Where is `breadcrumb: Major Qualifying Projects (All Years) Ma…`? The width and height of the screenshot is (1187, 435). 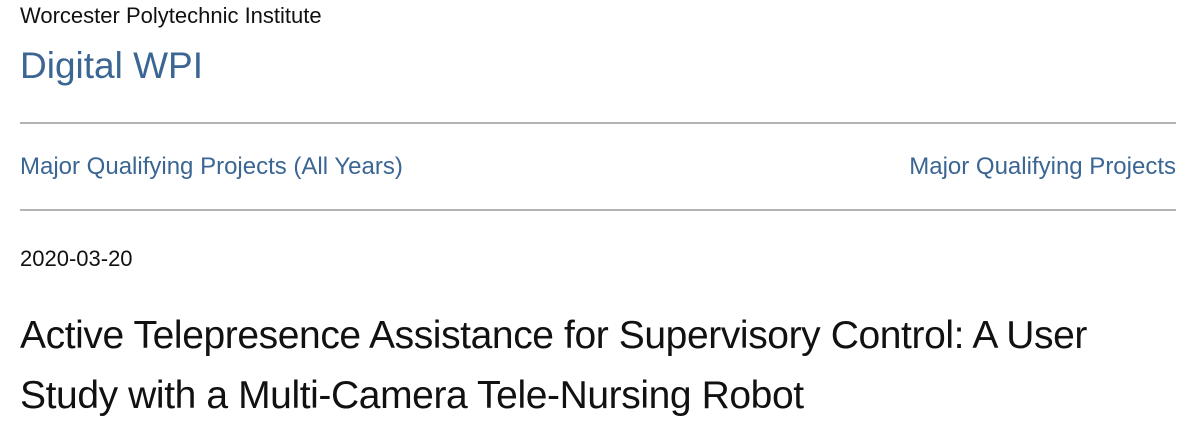
breadcrumb: Major Qualifying Projects (All Years) Ma… is located at coordinates (598, 167).